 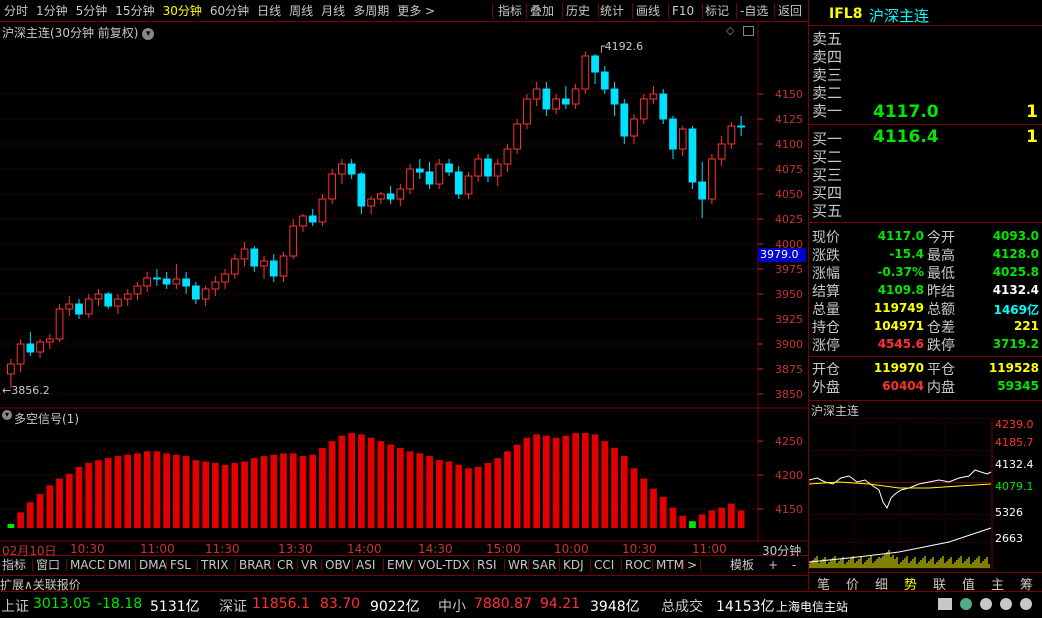 I want to click on network-icon, so click(x=986, y=604).